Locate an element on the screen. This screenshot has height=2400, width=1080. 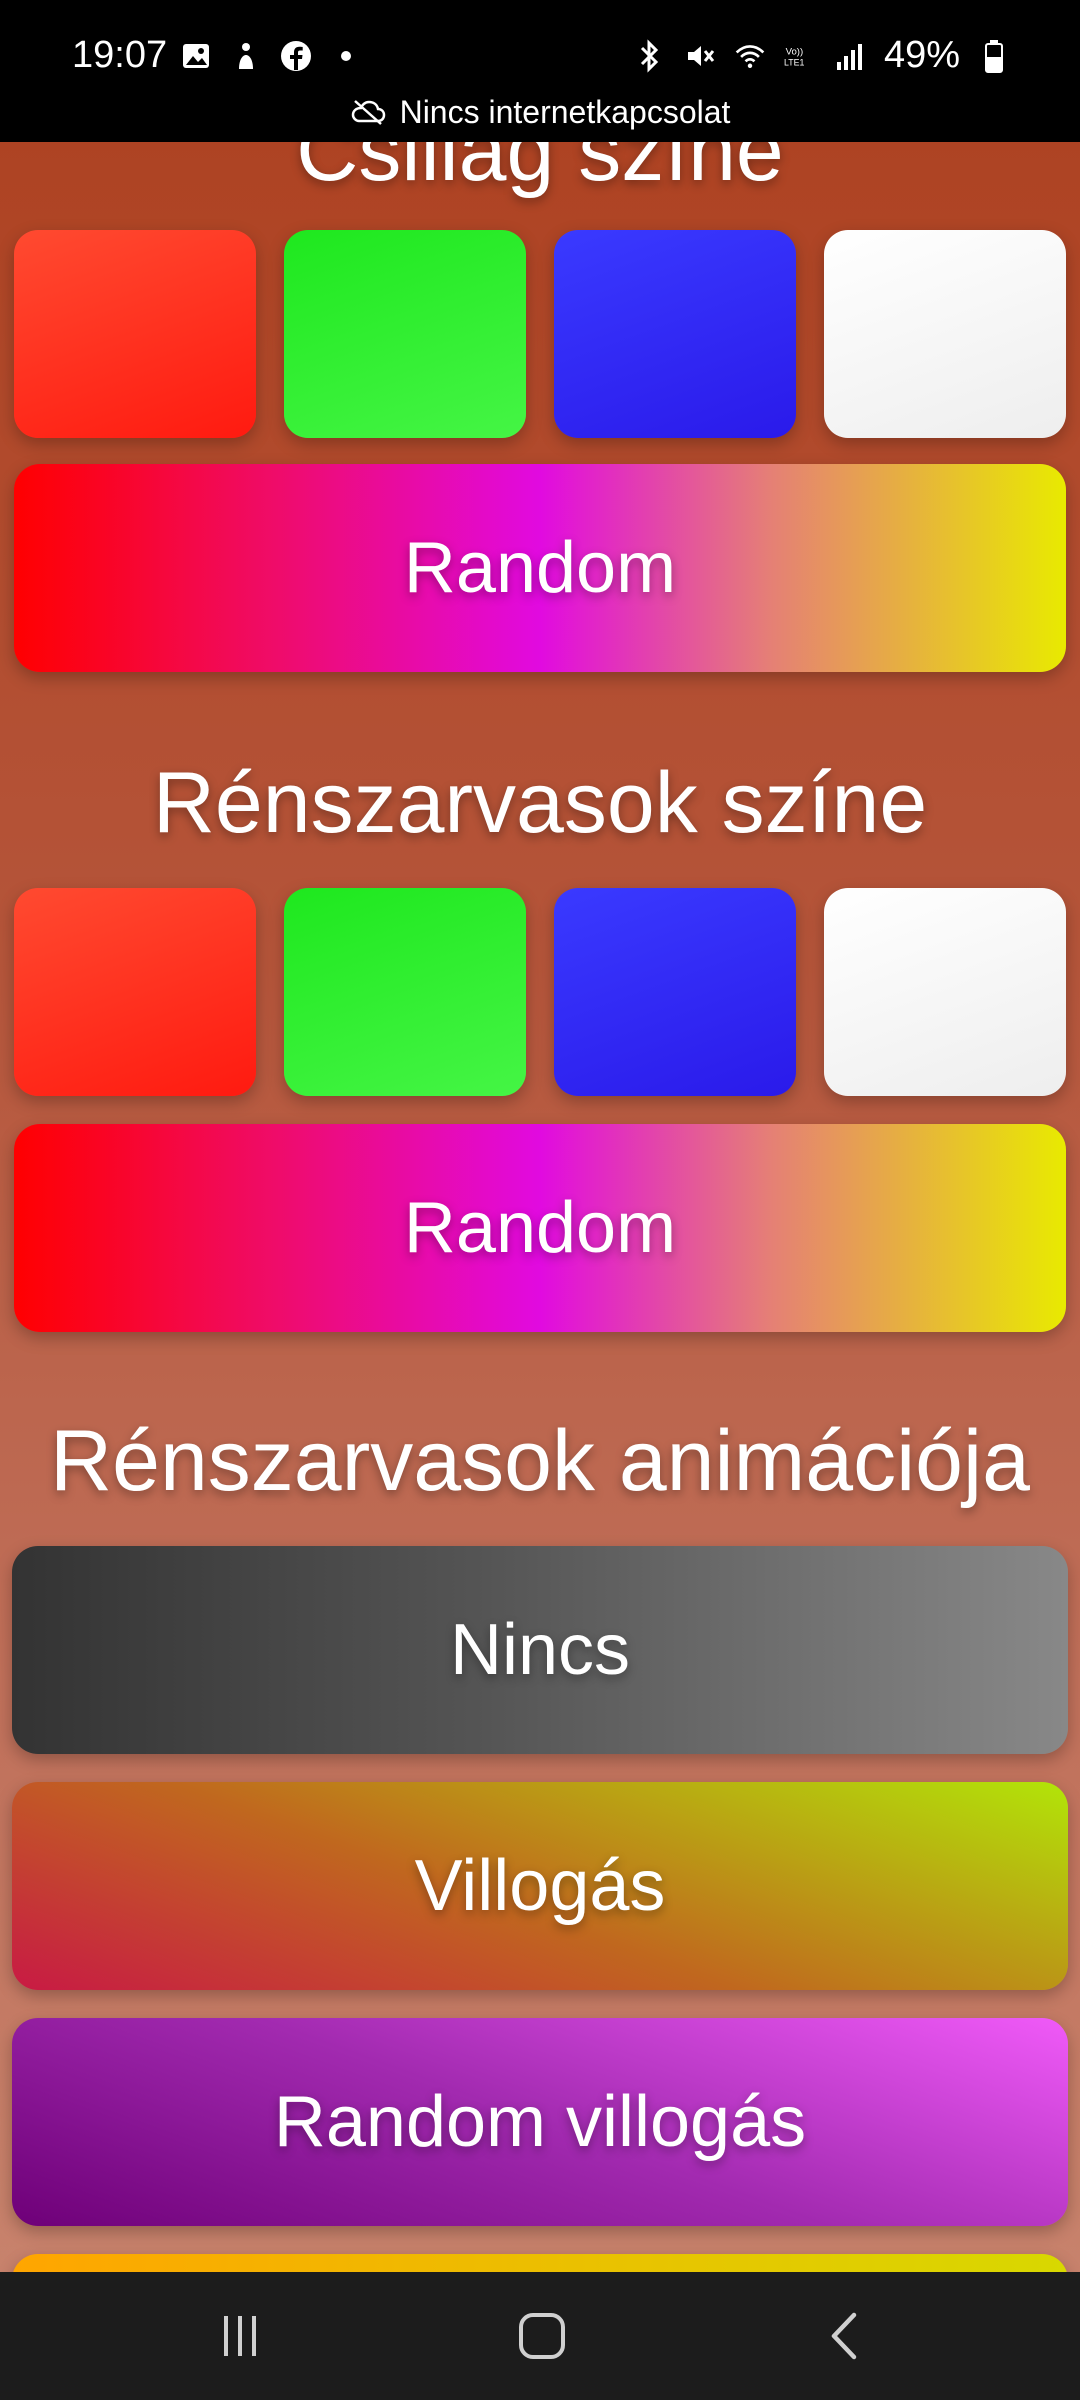
reindeer-random-button: Random is located at coordinates (540, 1228).